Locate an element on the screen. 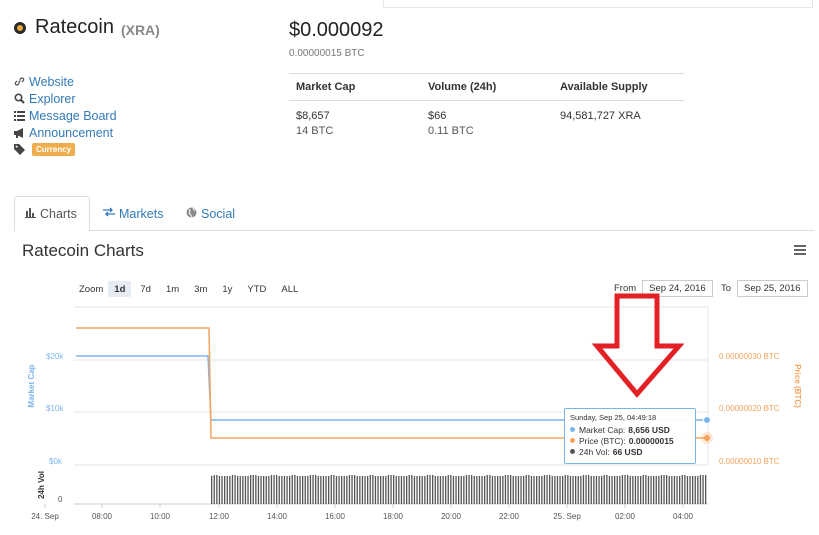 The image size is (819, 535). volume-tick-0: 0 is located at coordinates (60, 499).